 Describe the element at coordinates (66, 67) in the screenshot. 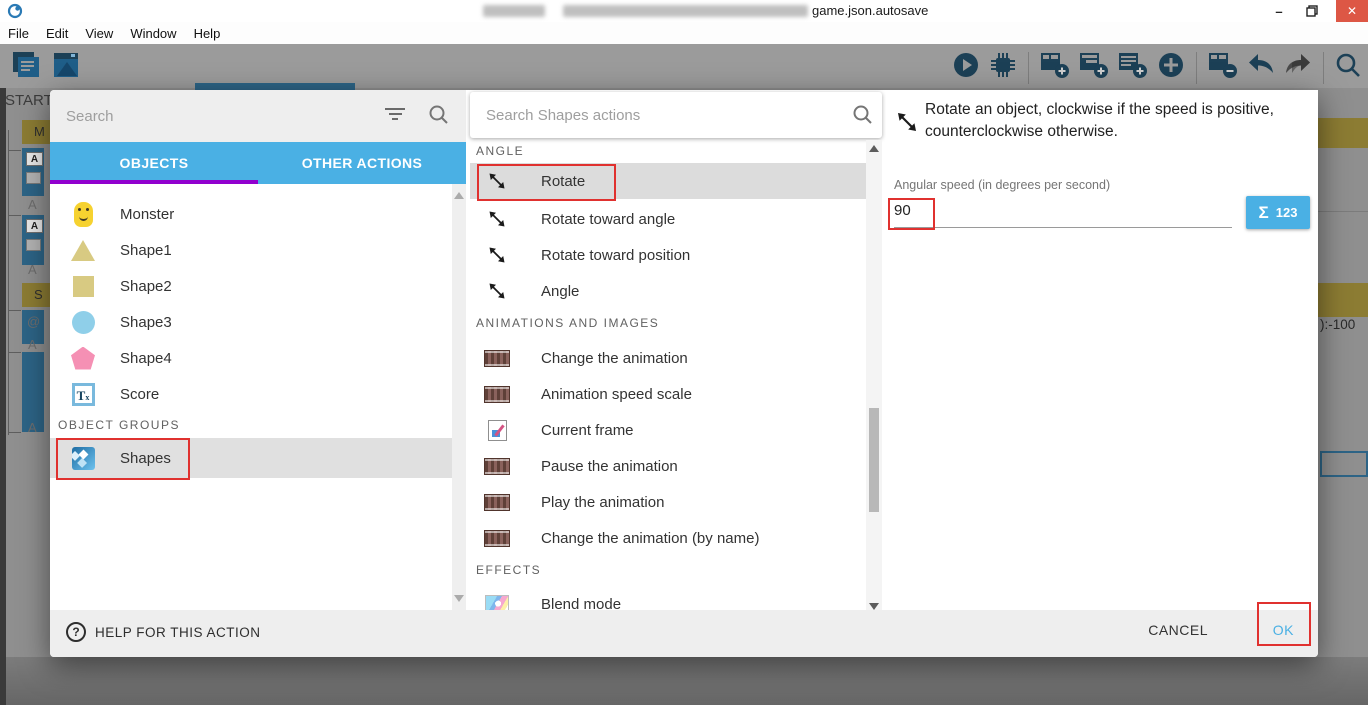

I see `scene-editor-icon` at that location.